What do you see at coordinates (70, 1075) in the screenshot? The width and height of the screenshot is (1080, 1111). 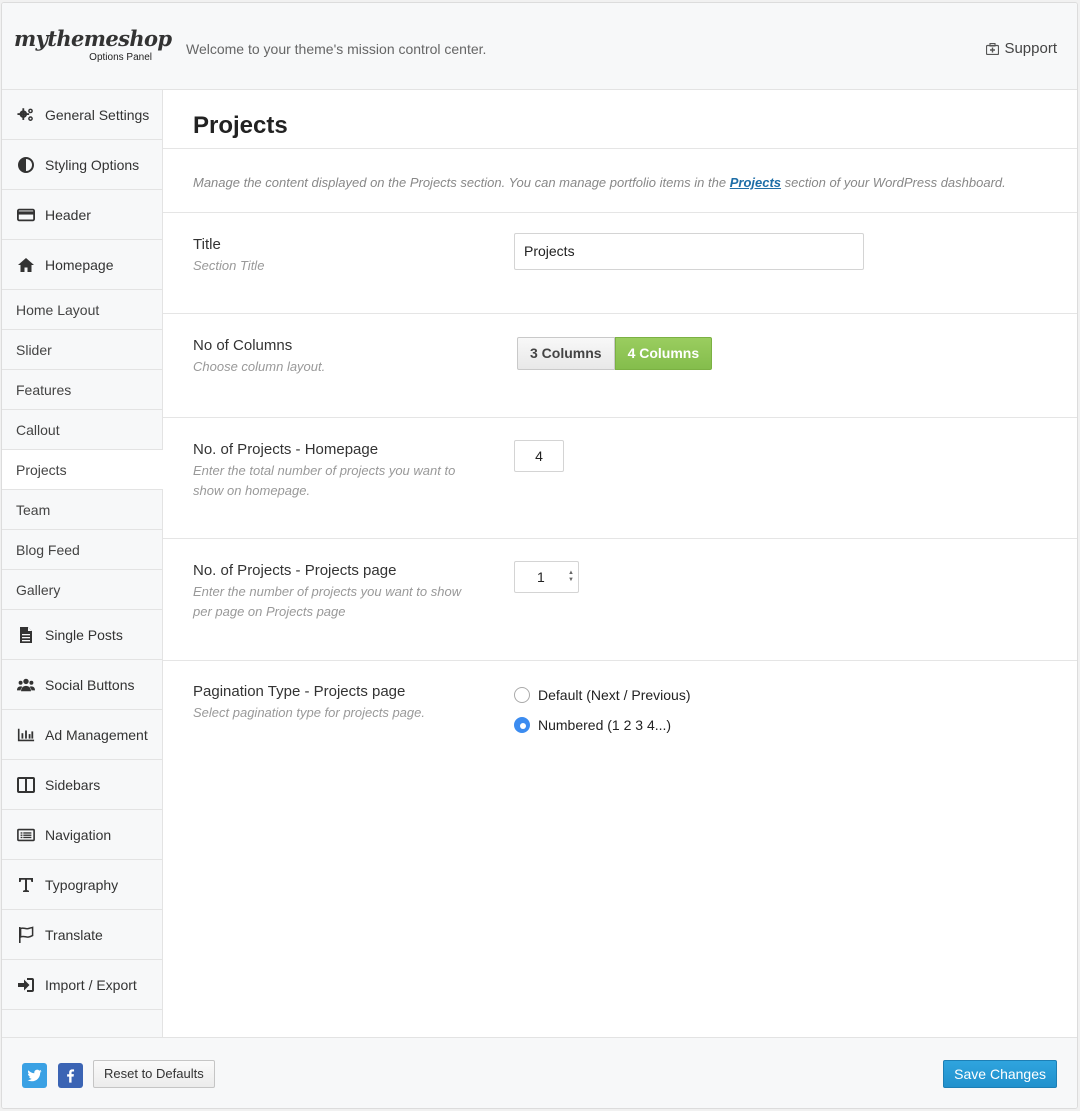 I see `facebook-icon` at bounding box center [70, 1075].